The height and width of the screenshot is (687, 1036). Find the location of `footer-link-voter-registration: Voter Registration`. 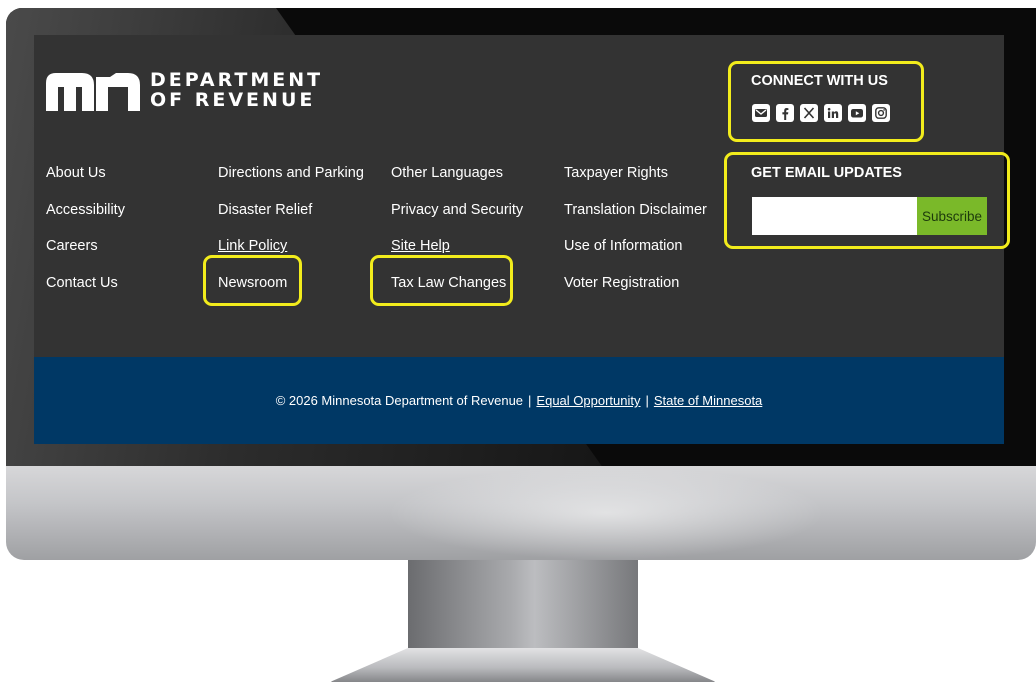

footer-link-voter-registration: Voter Registration is located at coordinates (649, 291).